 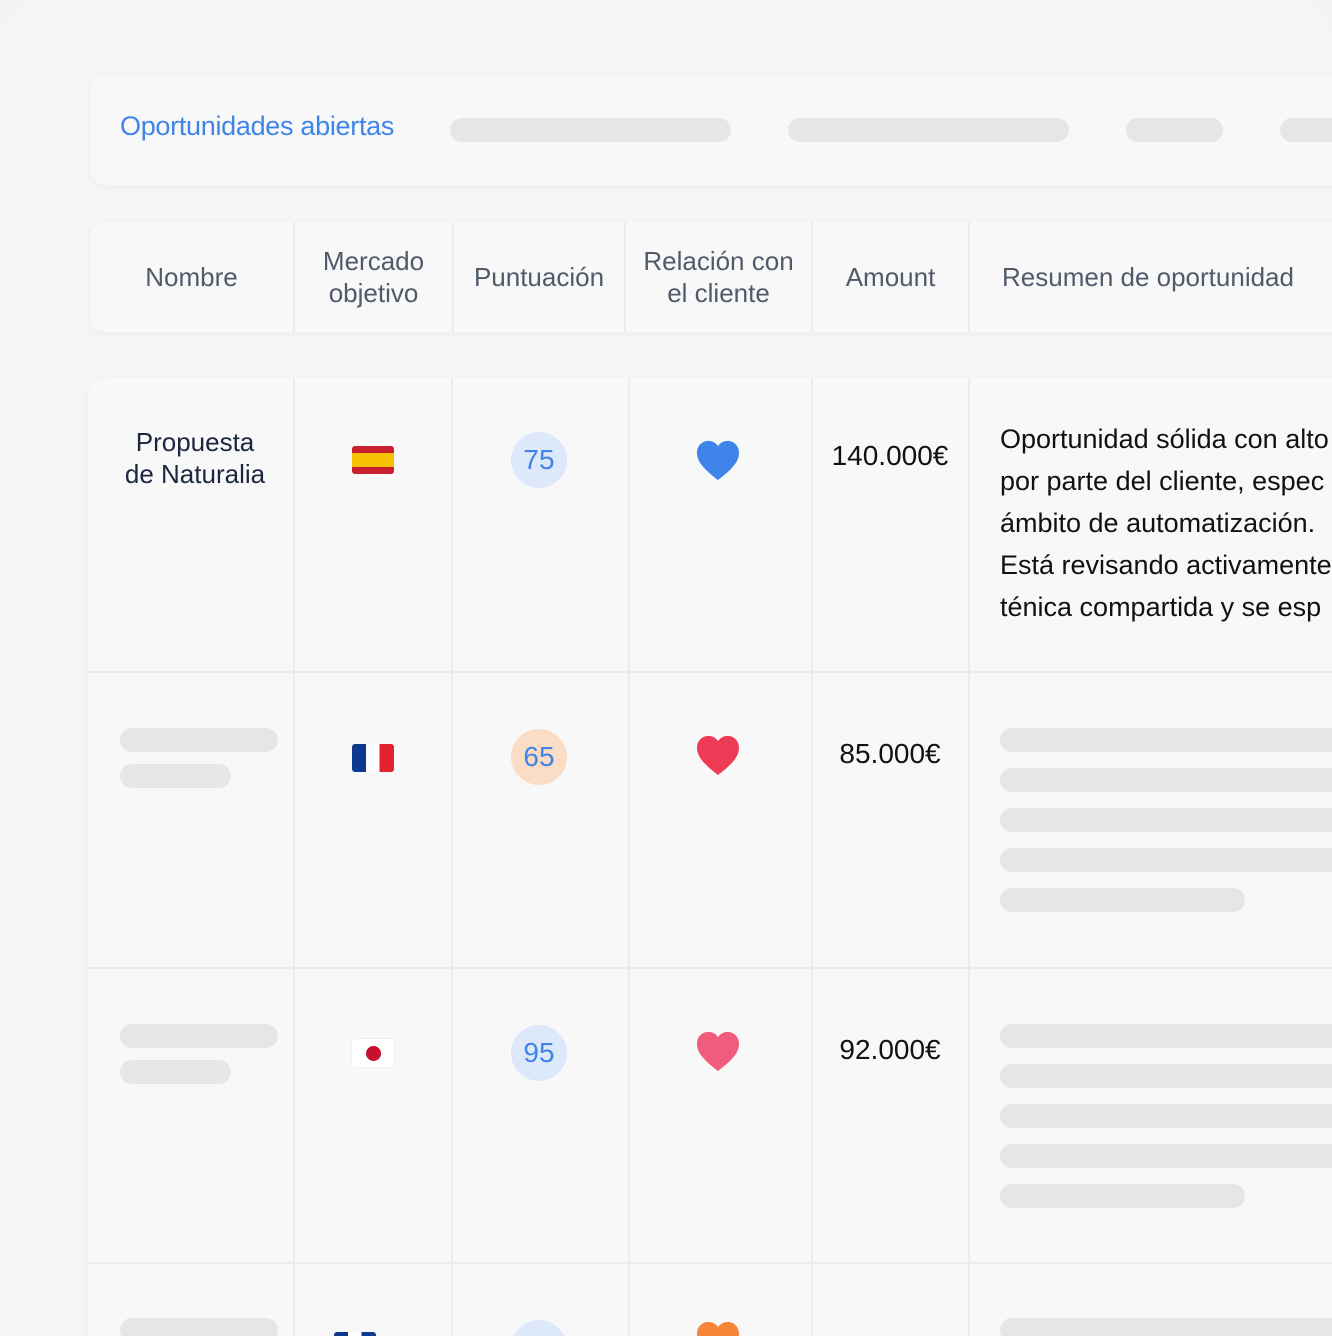 I want to click on summary-line: ténica compartida y se esp, so click(x=1161, y=607).